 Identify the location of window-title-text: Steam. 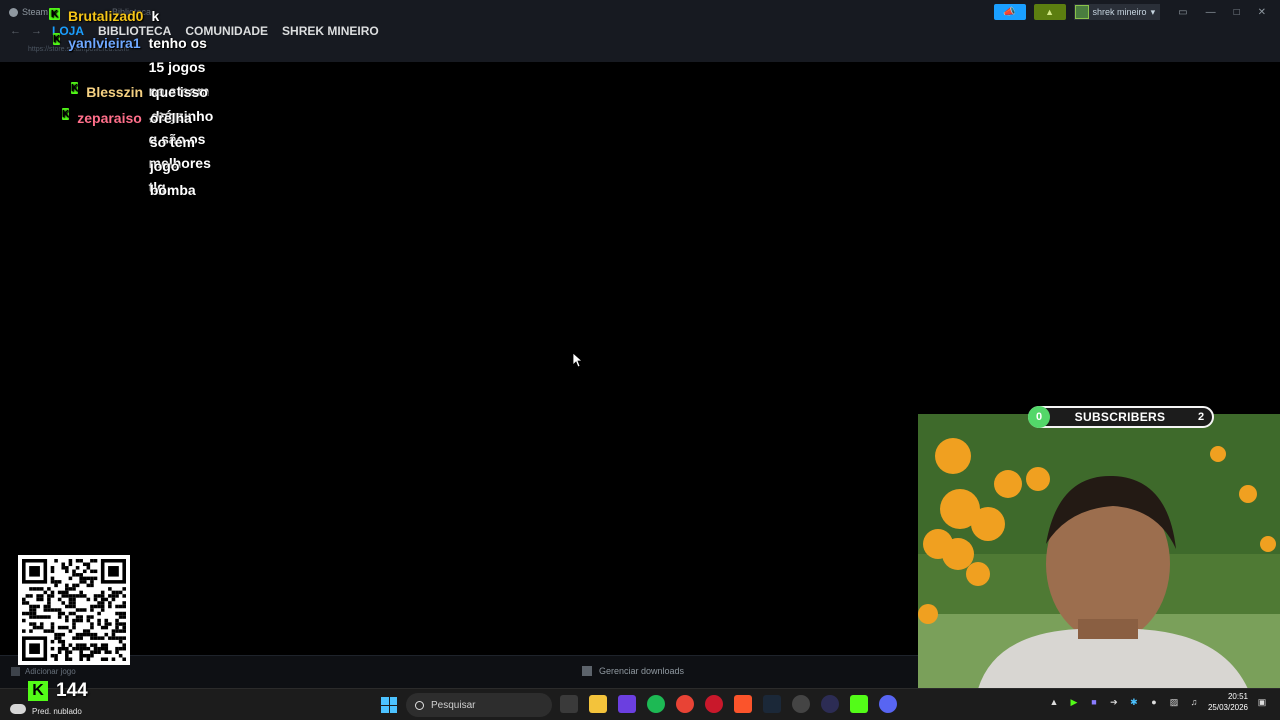
(35, 12).